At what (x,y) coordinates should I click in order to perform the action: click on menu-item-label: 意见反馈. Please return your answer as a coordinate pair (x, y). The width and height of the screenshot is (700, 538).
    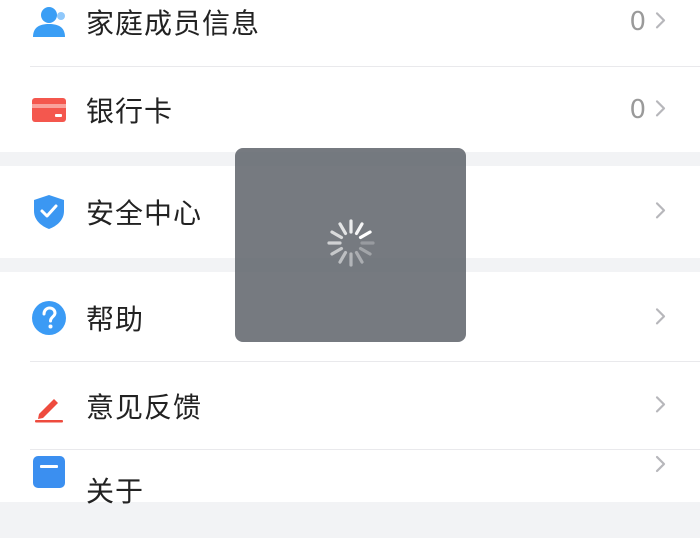
    Looking at the image, I should click on (144, 407).